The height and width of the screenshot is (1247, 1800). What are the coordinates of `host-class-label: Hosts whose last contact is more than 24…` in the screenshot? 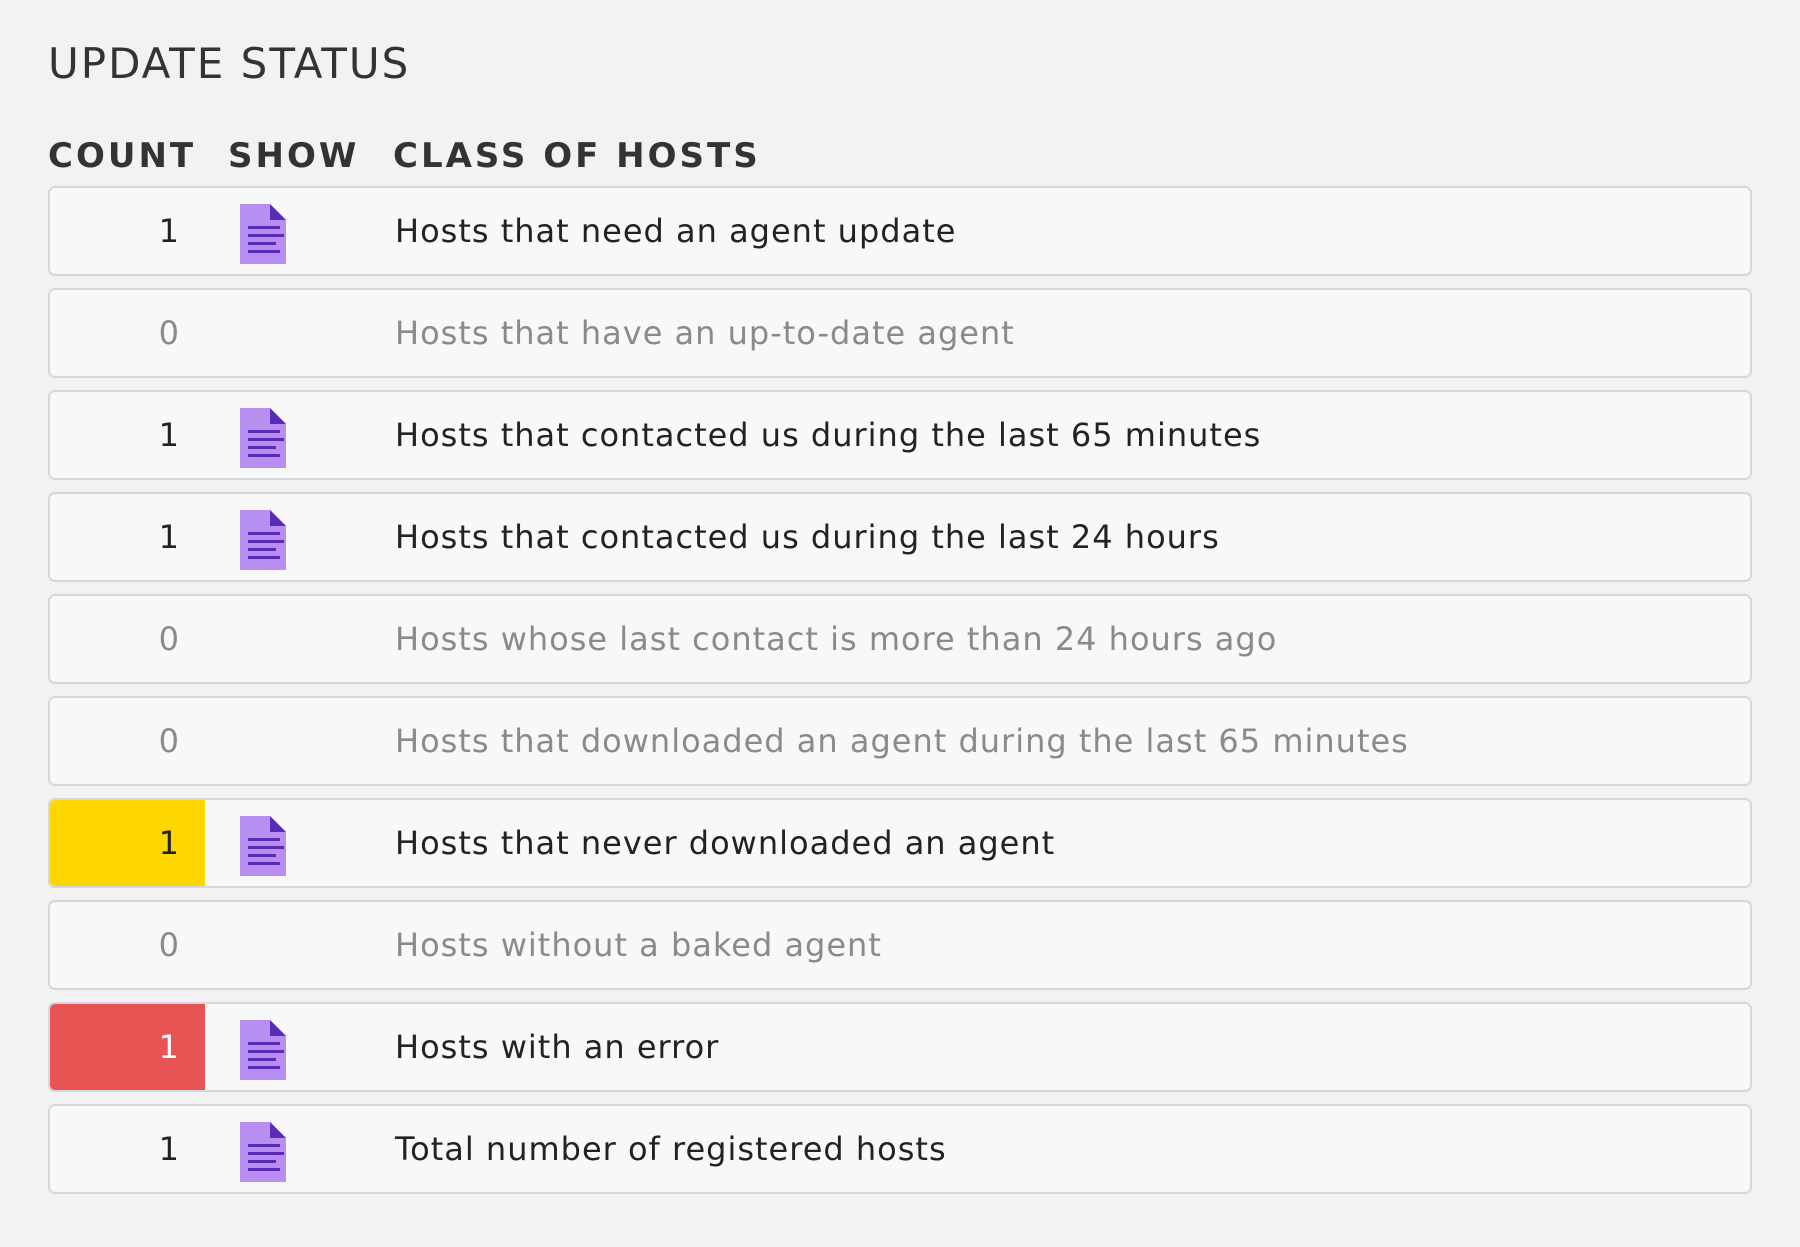 It's located at (836, 639).